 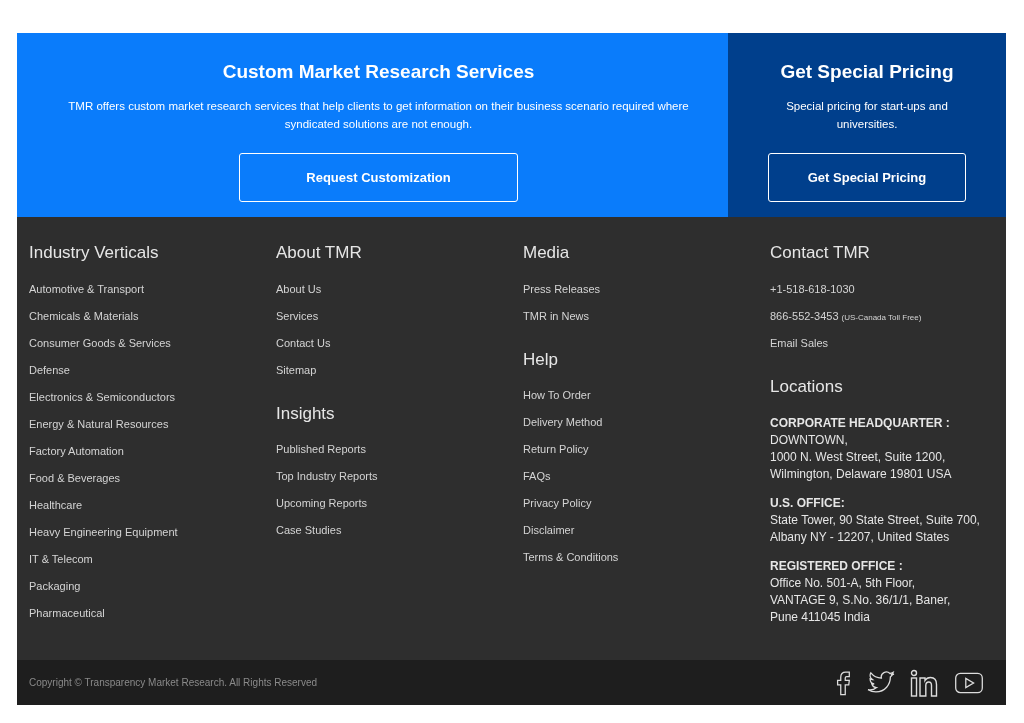 I want to click on footer-link: How To Order, so click(x=557, y=395).